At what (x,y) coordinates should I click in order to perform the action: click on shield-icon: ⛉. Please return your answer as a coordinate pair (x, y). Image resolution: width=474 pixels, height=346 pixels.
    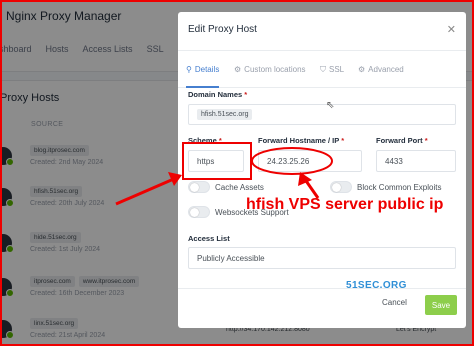
    Looking at the image, I should click on (323, 69).